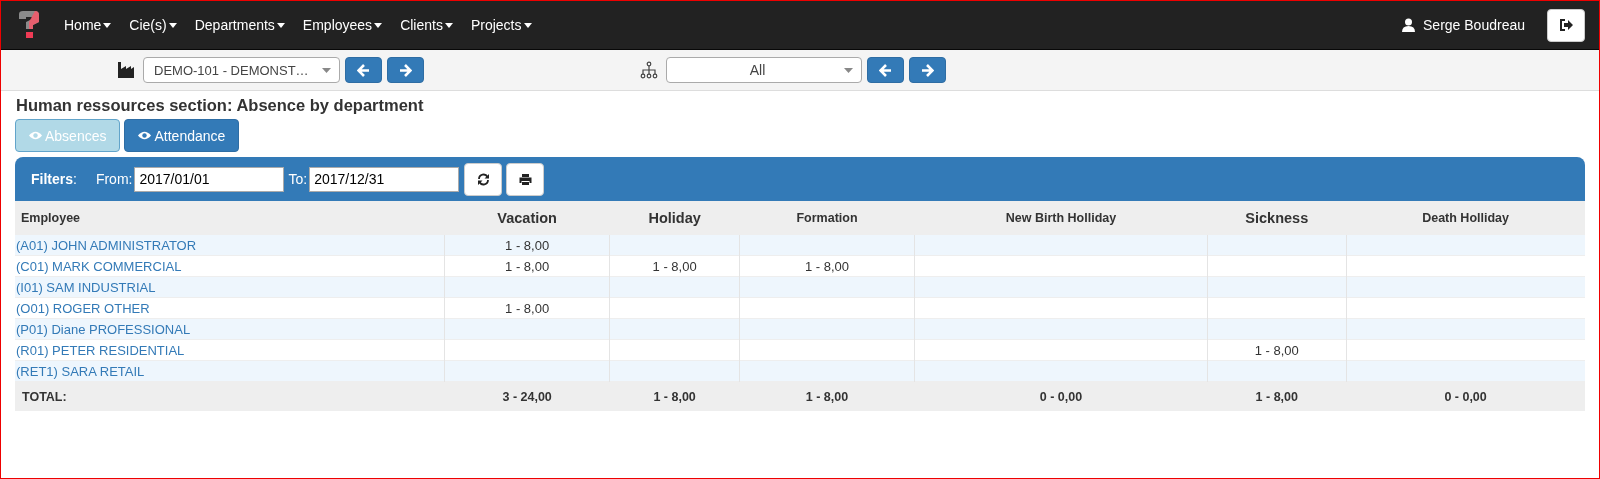 Image resolution: width=1600 pixels, height=479 pixels. I want to click on logout-button, so click(1566, 25).